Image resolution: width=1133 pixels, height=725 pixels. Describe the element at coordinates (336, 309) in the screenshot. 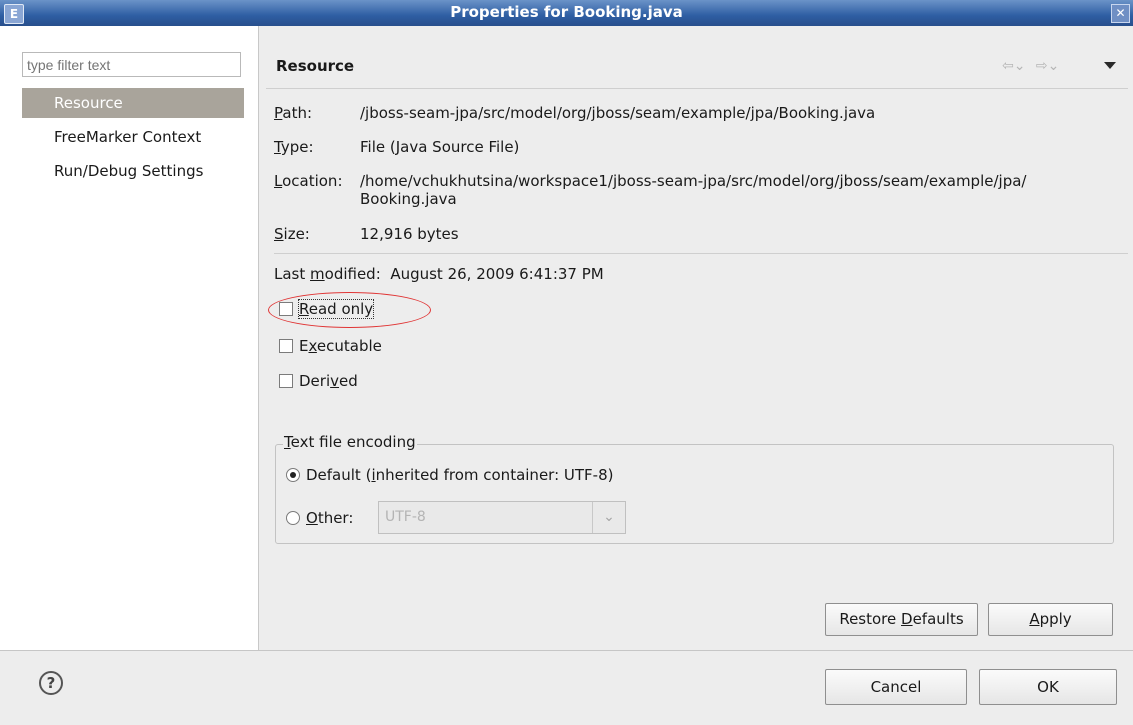

I see `read-only-label: Read only` at that location.